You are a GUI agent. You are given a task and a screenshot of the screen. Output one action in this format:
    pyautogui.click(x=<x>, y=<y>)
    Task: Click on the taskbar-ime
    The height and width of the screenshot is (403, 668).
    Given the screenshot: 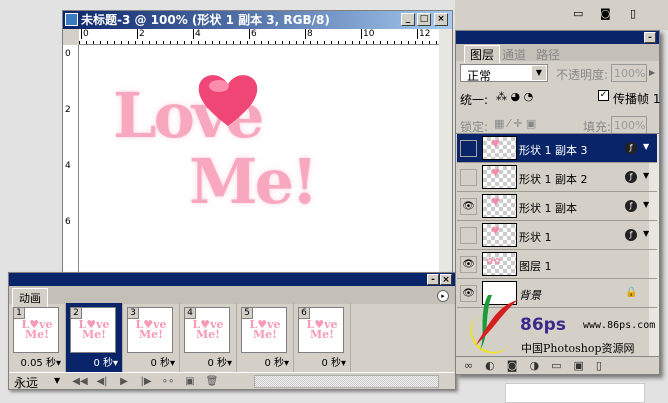 What is the action you would take?
    pyautogui.click(x=575, y=393)
    